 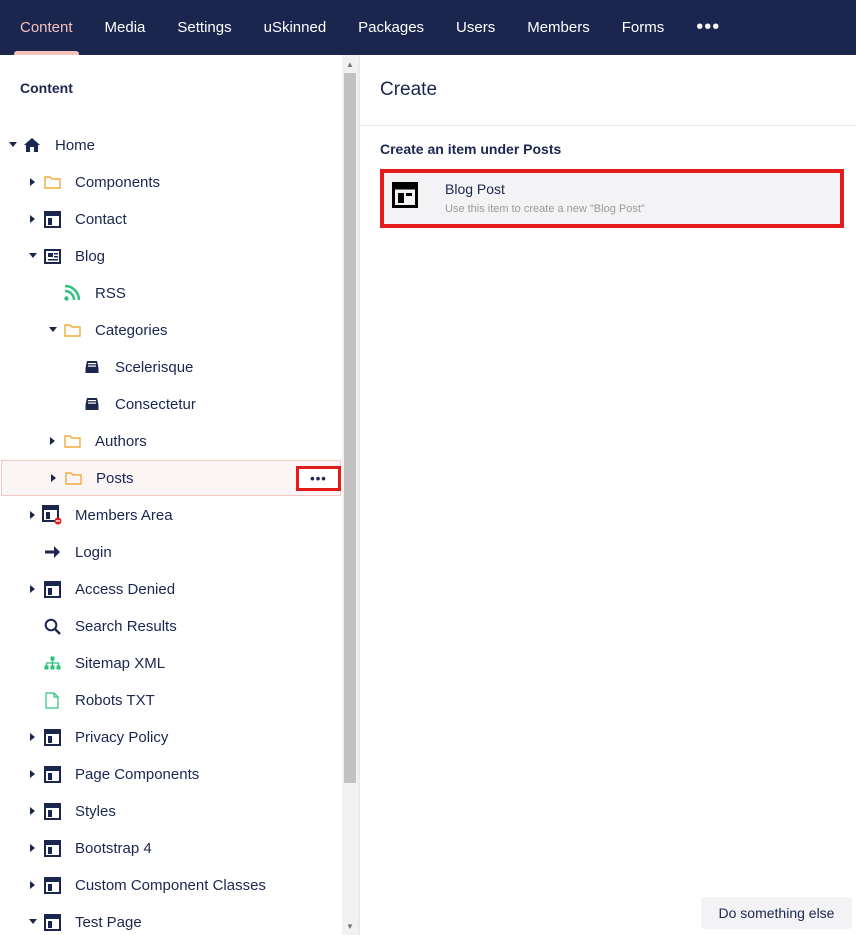 I want to click on nav-item-settings: Settings, so click(x=204, y=27).